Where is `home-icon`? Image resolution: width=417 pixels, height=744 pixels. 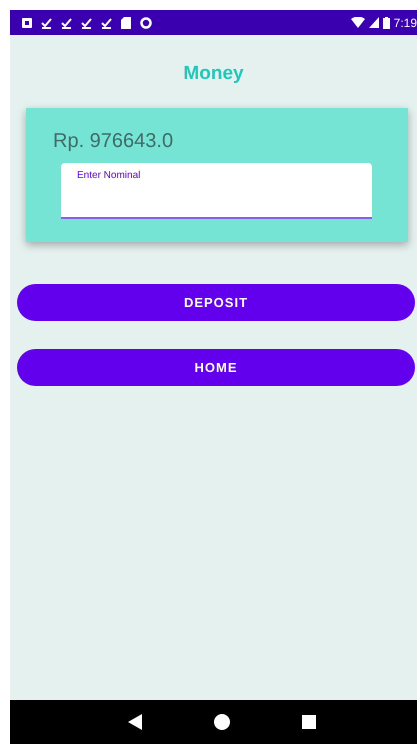 home-icon is located at coordinates (222, 722).